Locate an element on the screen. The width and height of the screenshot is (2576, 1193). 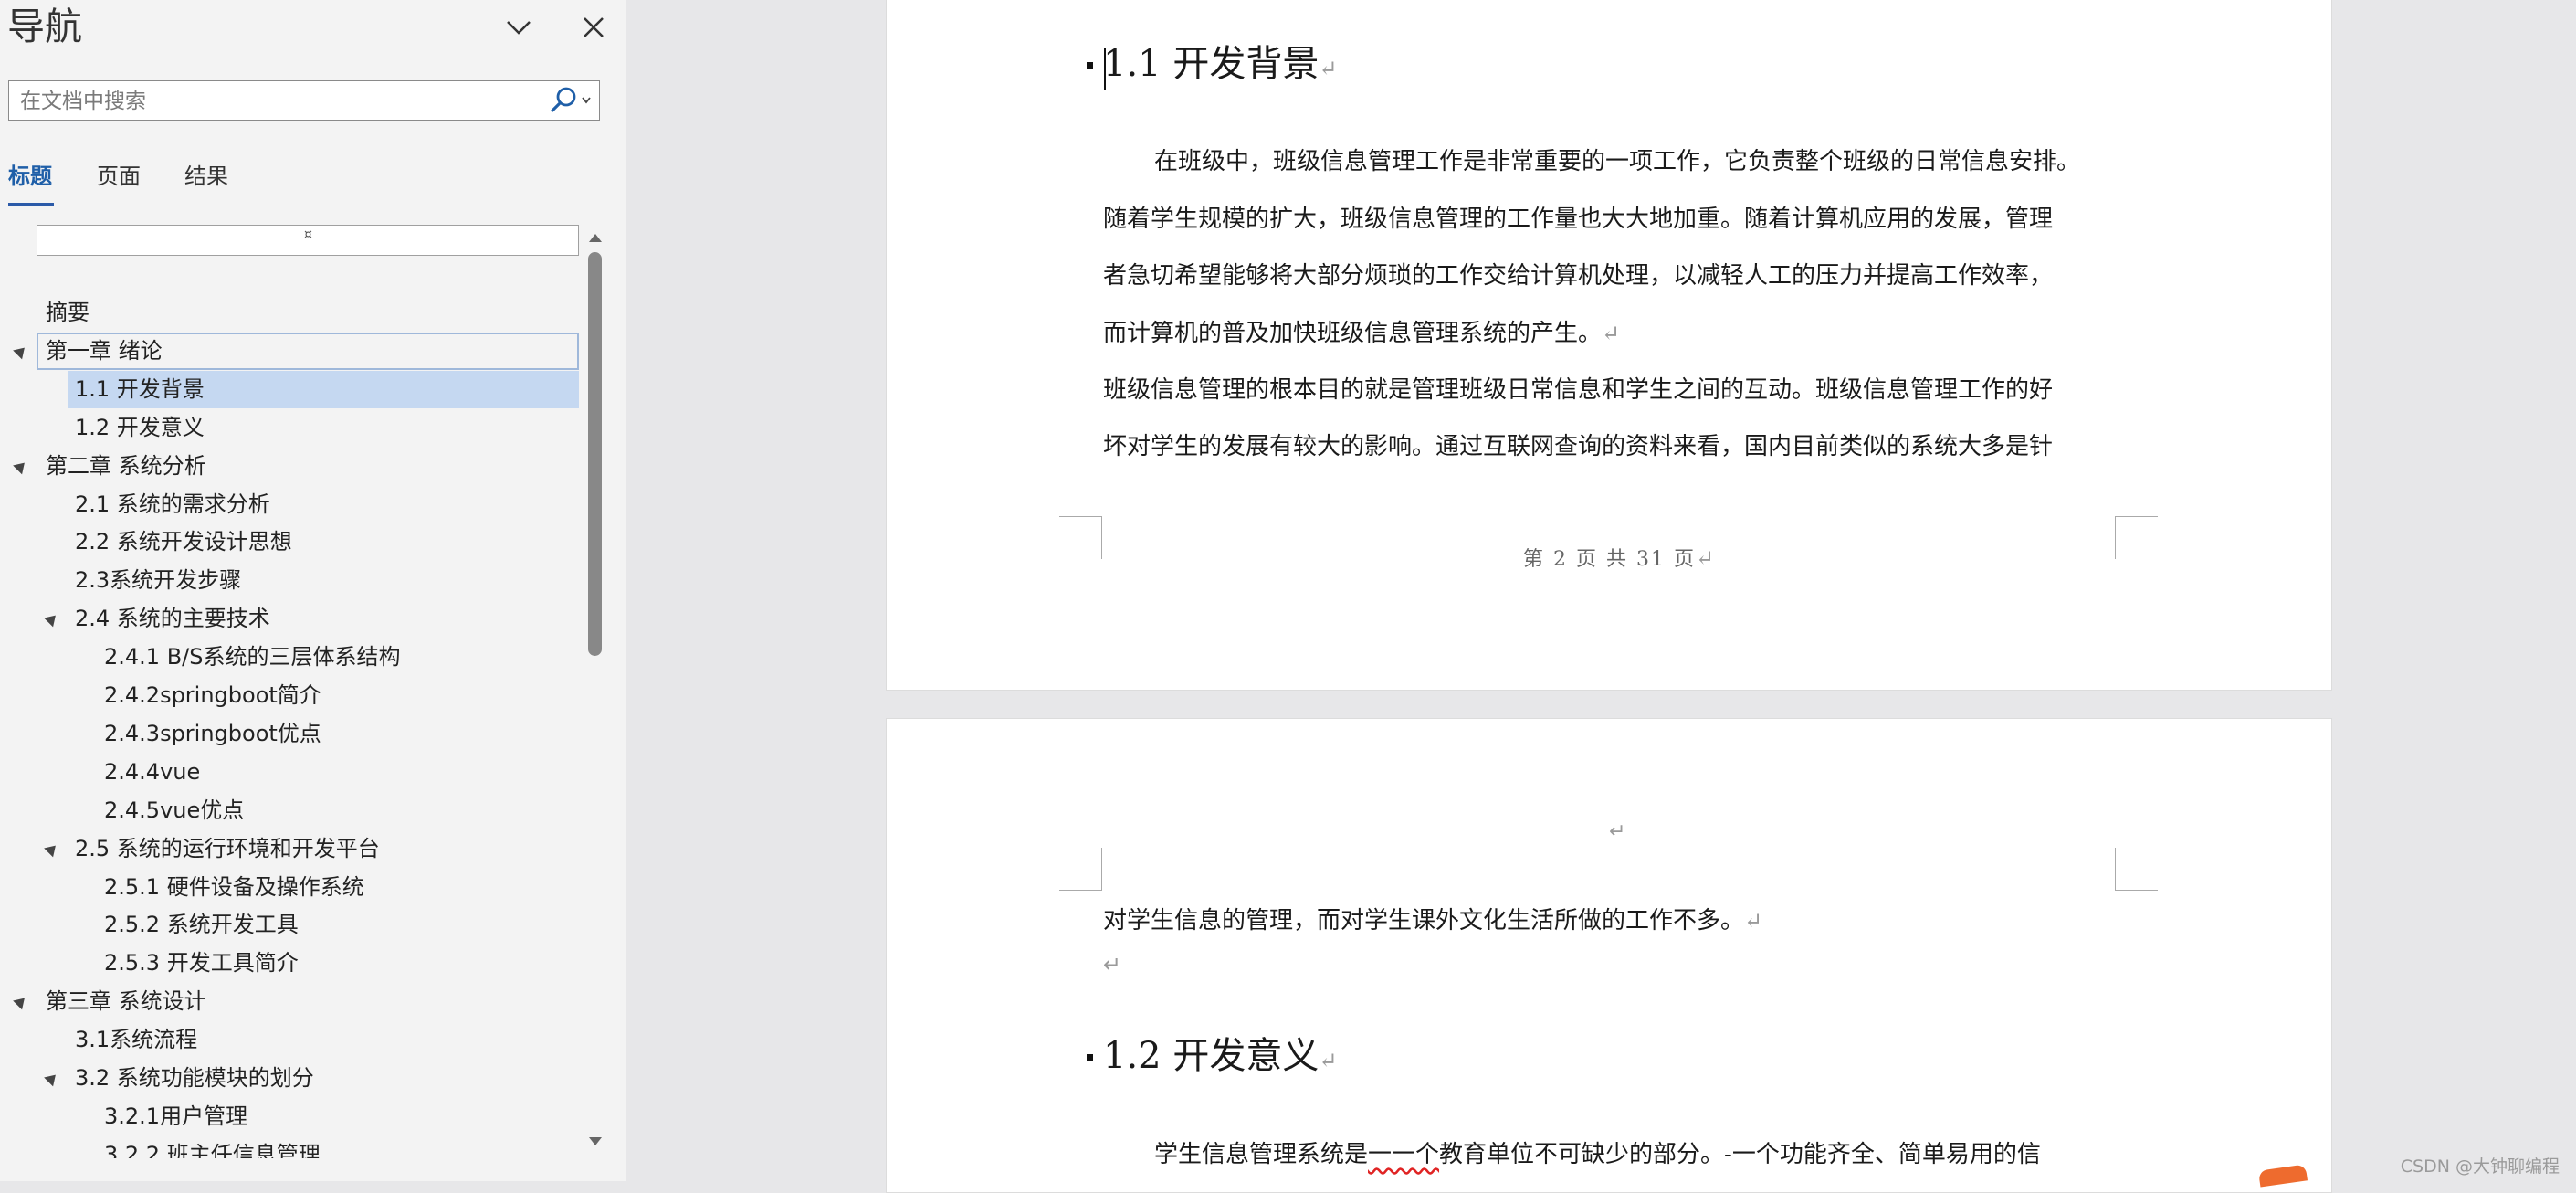
heading-1-2: 1.2 开发意义↵ is located at coordinates (1220, 1058).